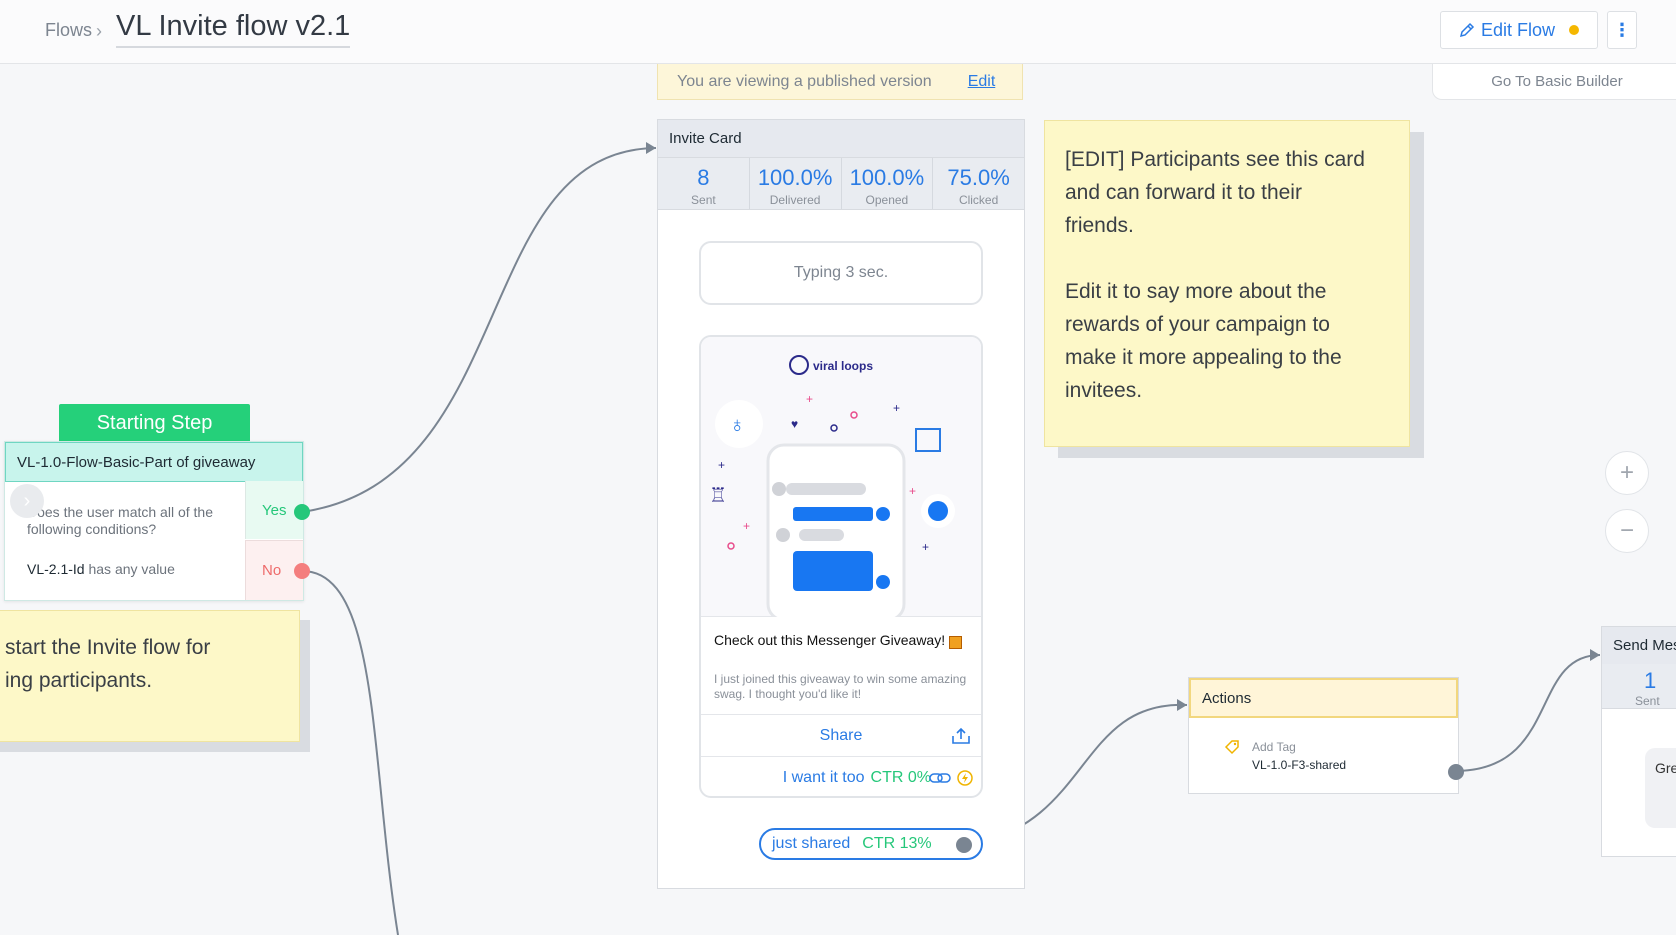  I want to click on stat-clicked: 75.0% Clicked, so click(978, 183).